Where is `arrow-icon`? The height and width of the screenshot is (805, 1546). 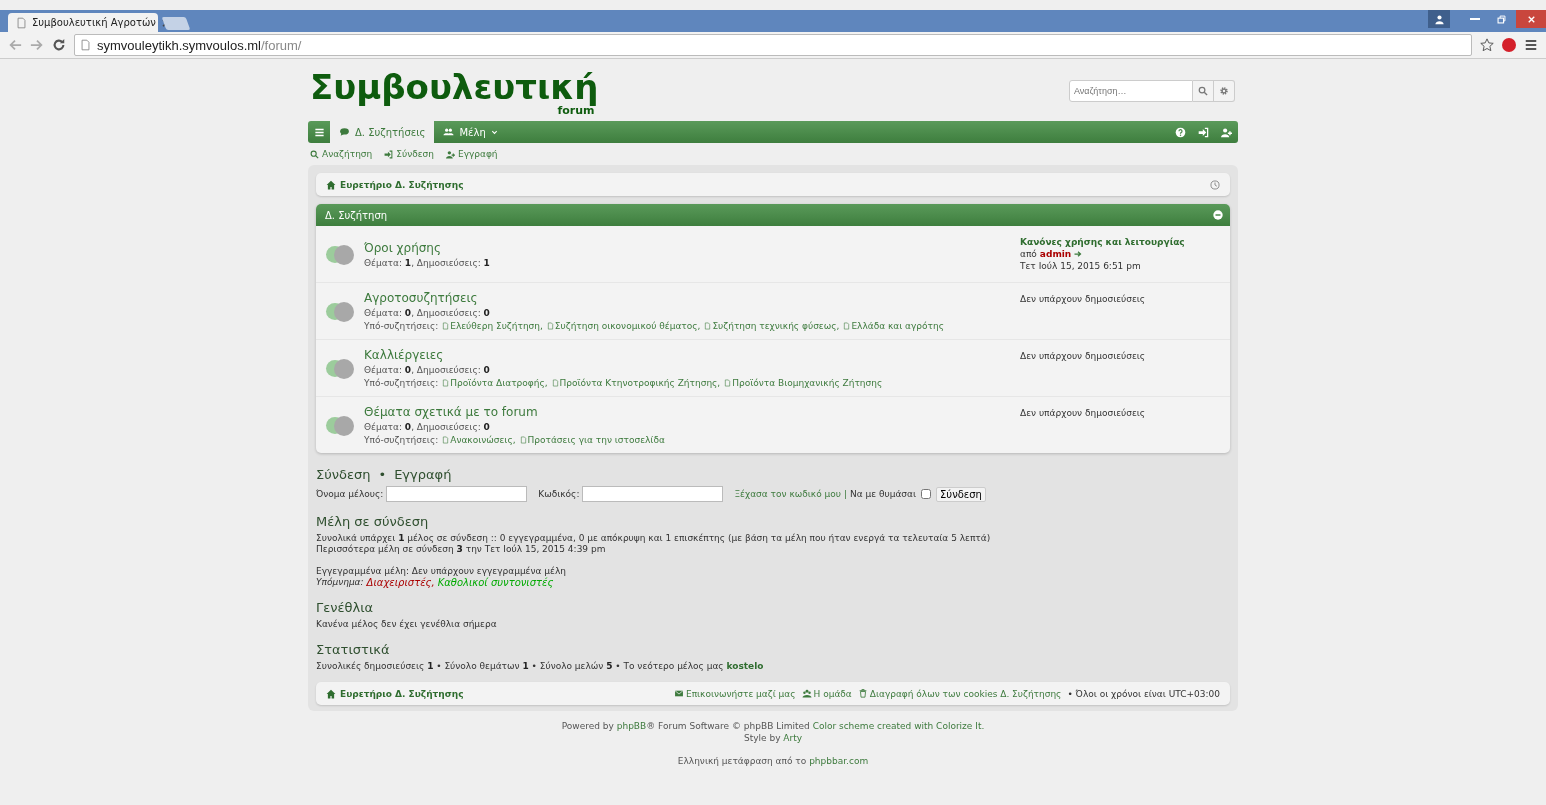 arrow-icon is located at coordinates (1078, 254).